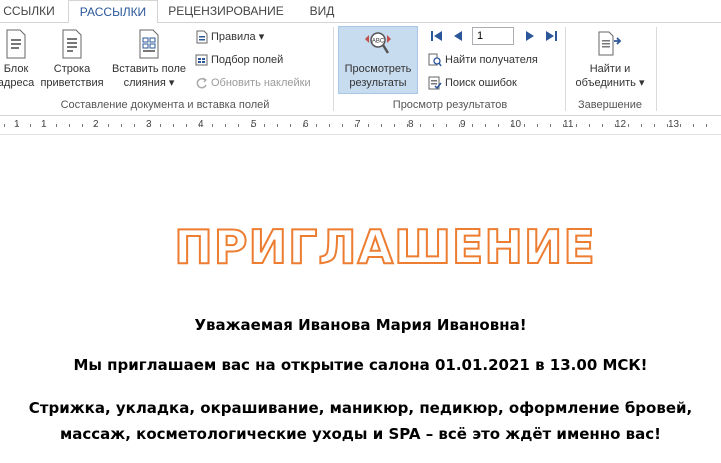 The image size is (721, 463). Describe the element at coordinates (435, 60) in the screenshot. I see `find-recipient-icon` at that location.